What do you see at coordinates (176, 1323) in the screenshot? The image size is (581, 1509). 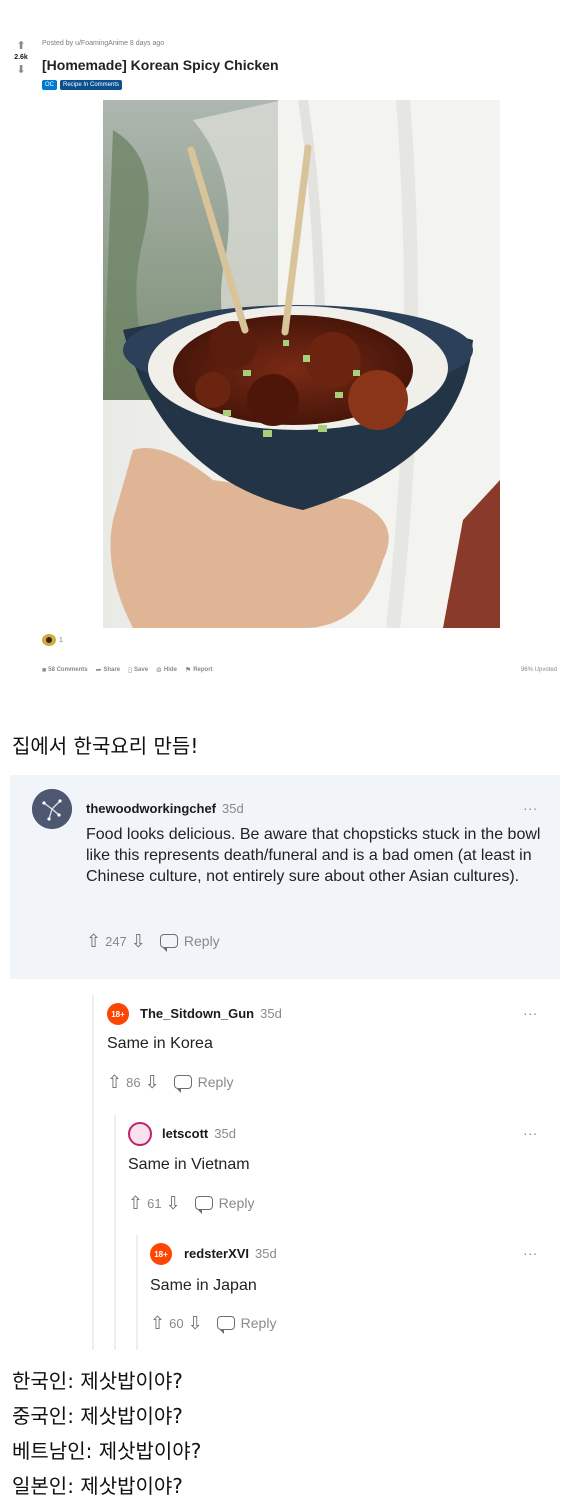 I see `comment-score: 60` at bounding box center [176, 1323].